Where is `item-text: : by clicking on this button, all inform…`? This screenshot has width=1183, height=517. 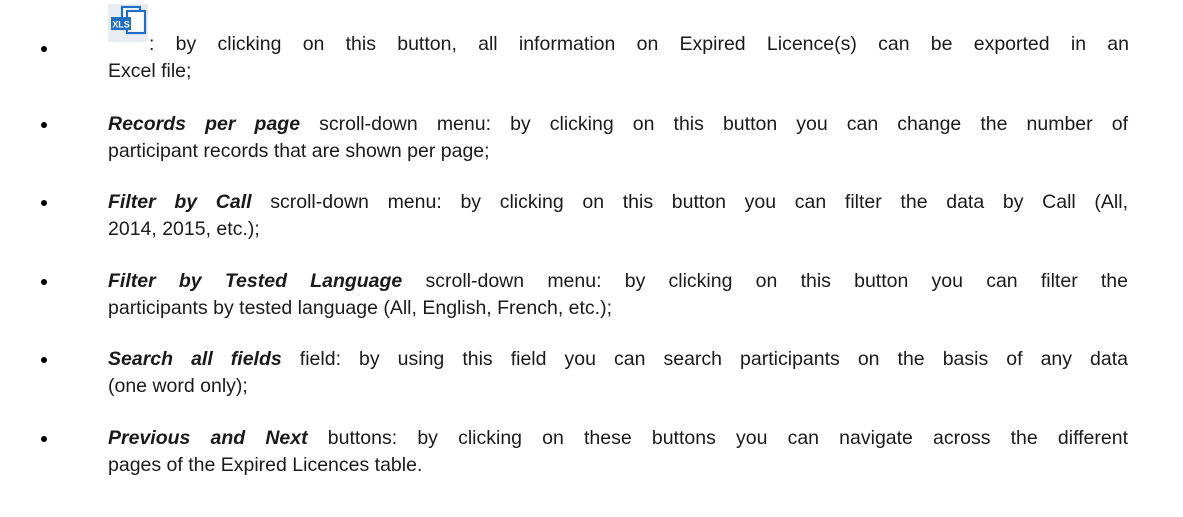 item-text: : by clicking on this button, all inform… is located at coordinates (639, 44).